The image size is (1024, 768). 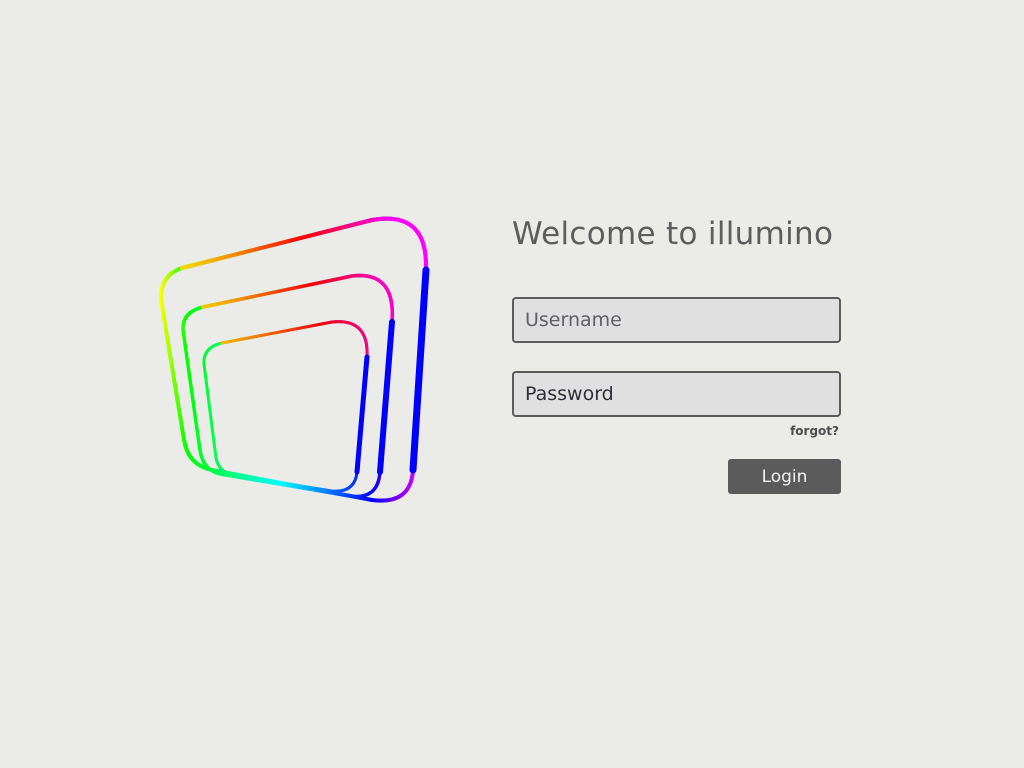 What do you see at coordinates (676, 394) in the screenshot?
I see `password-input` at bounding box center [676, 394].